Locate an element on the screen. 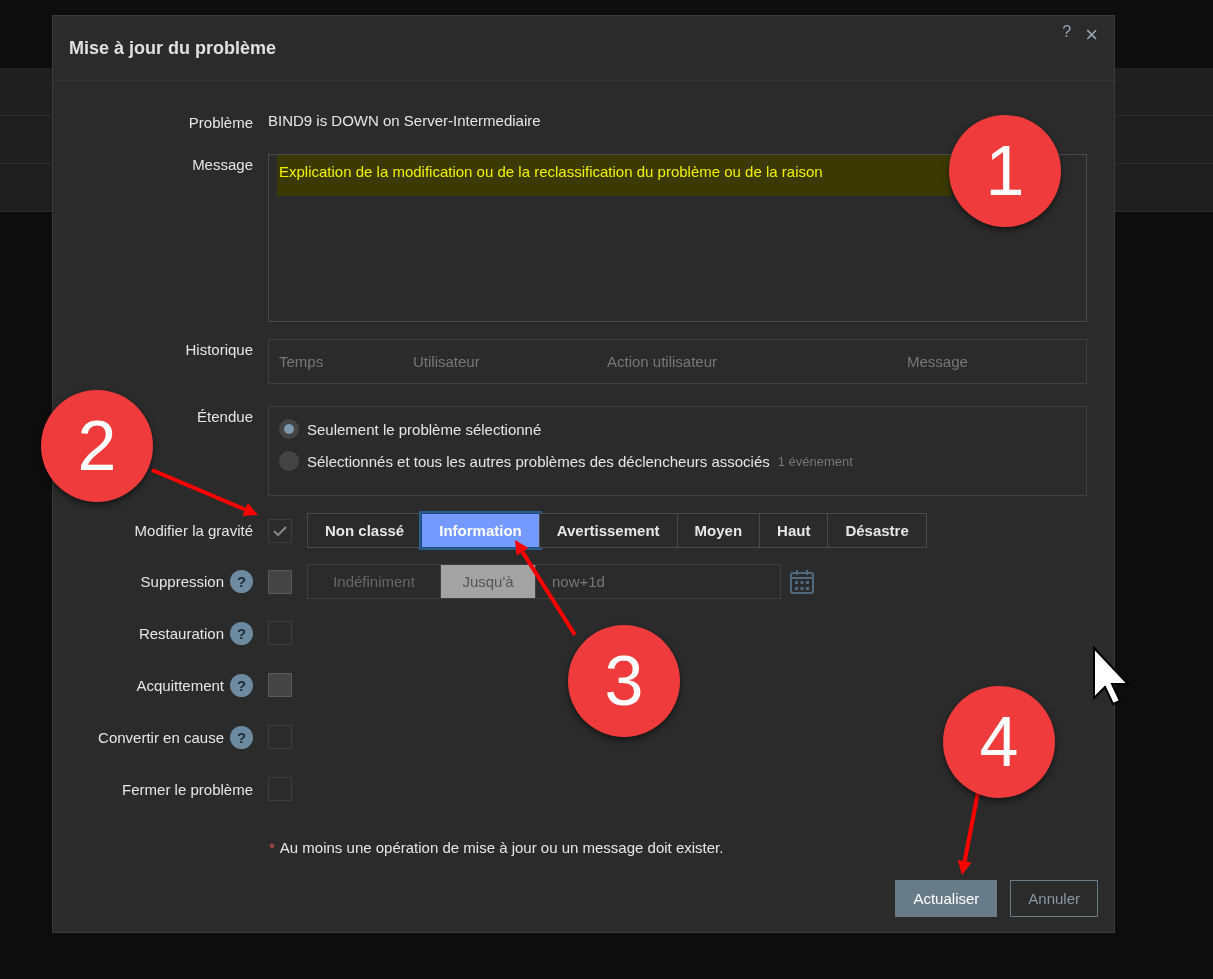  required-note: * Au moins une opération de mise à jour ou un message doit exister. is located at coordinates (496, 847).